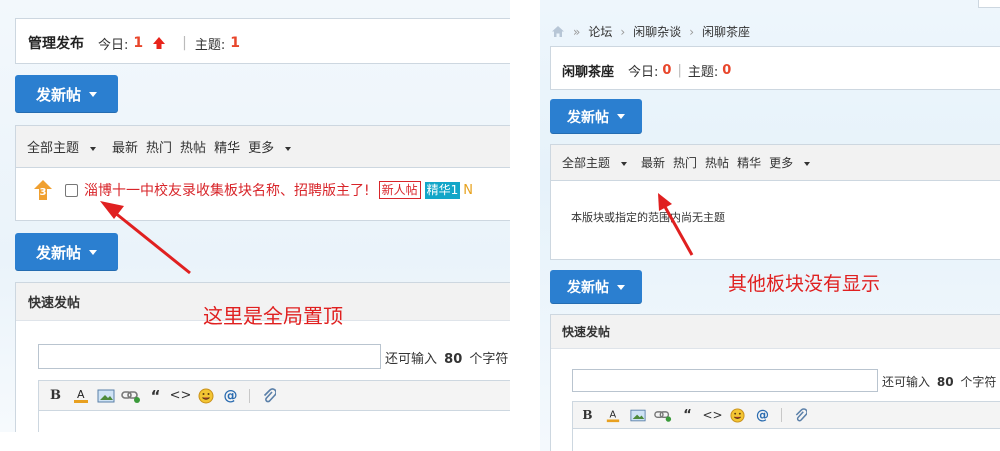 The height and width of the screenshot is (451, 1000). What do you see at coordinates (442, 190) in the screenshot?
I see `digest-badge: 精华1` at bounding box center [442, 190].